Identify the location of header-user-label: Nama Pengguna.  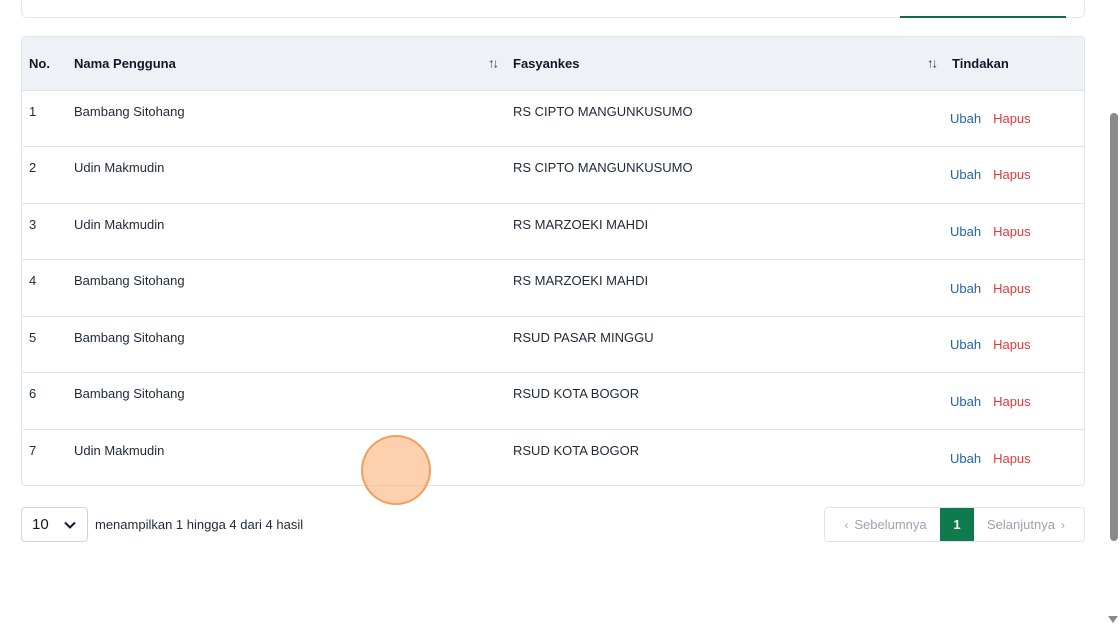
(125, 63).